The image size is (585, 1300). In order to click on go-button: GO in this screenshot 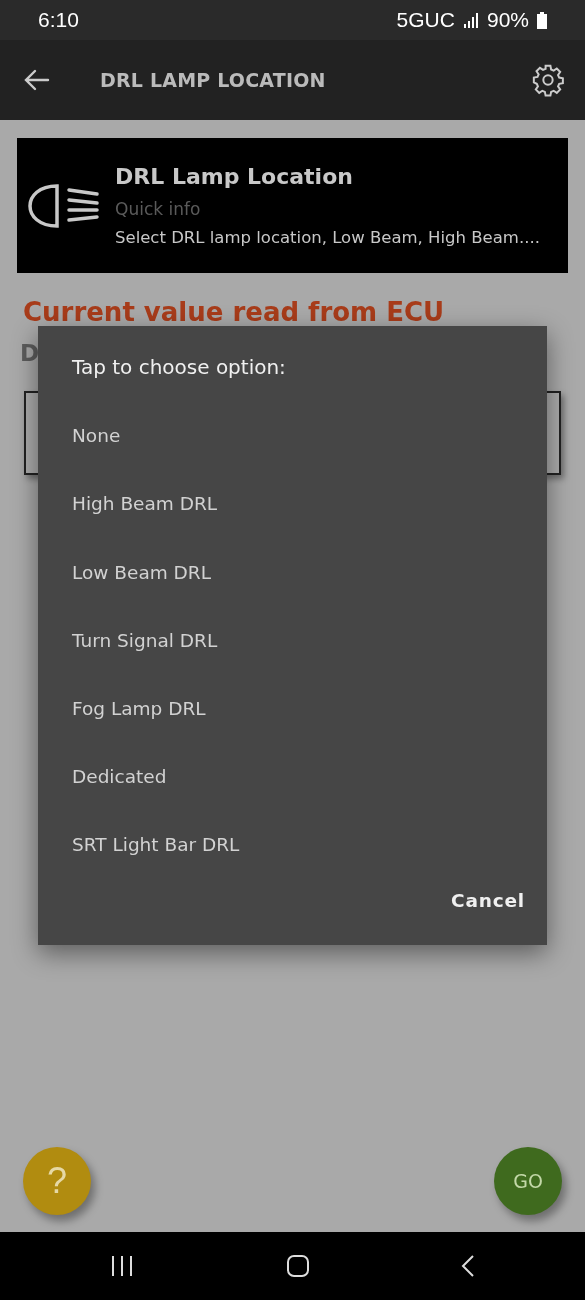, I will do `click(528, 1181)`.